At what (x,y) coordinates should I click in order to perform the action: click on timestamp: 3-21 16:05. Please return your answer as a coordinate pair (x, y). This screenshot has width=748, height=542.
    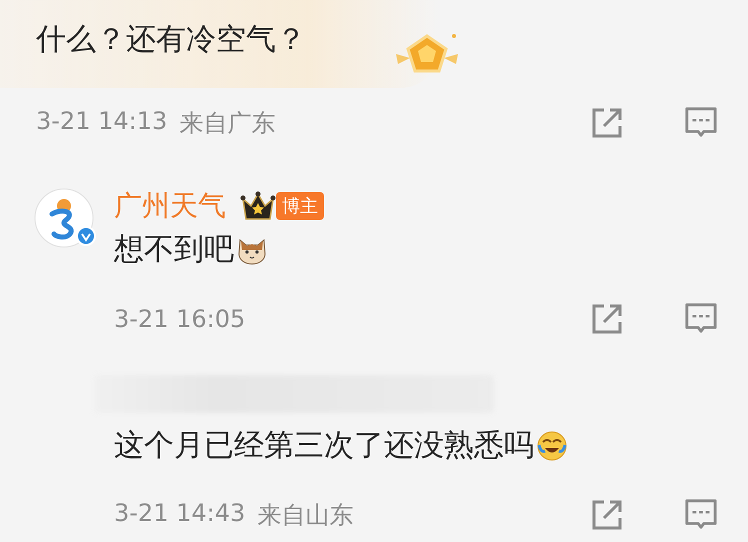
    Looking at the image, I should click on (180, 319).